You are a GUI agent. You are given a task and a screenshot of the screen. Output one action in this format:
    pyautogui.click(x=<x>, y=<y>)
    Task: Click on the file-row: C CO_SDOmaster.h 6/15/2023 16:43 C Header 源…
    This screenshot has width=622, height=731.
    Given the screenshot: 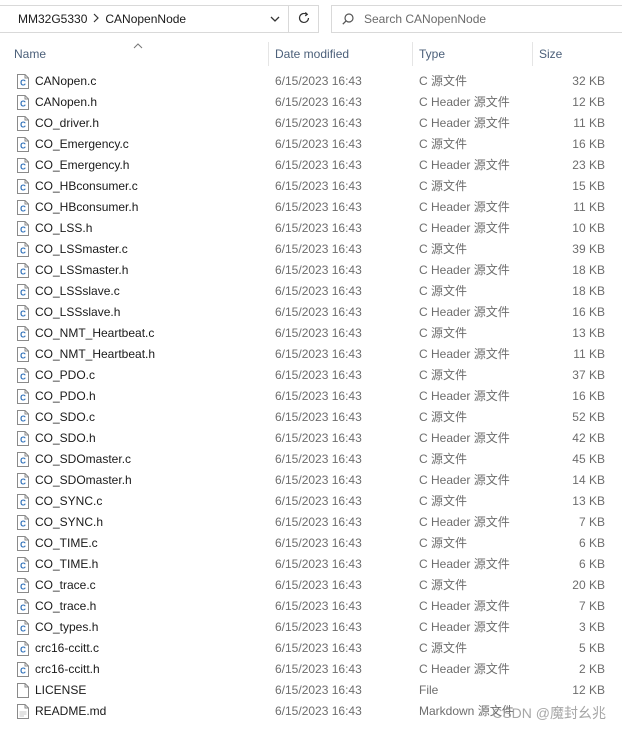 What is the action you would take?
    pyautogui.click(x=311, y=480)
    